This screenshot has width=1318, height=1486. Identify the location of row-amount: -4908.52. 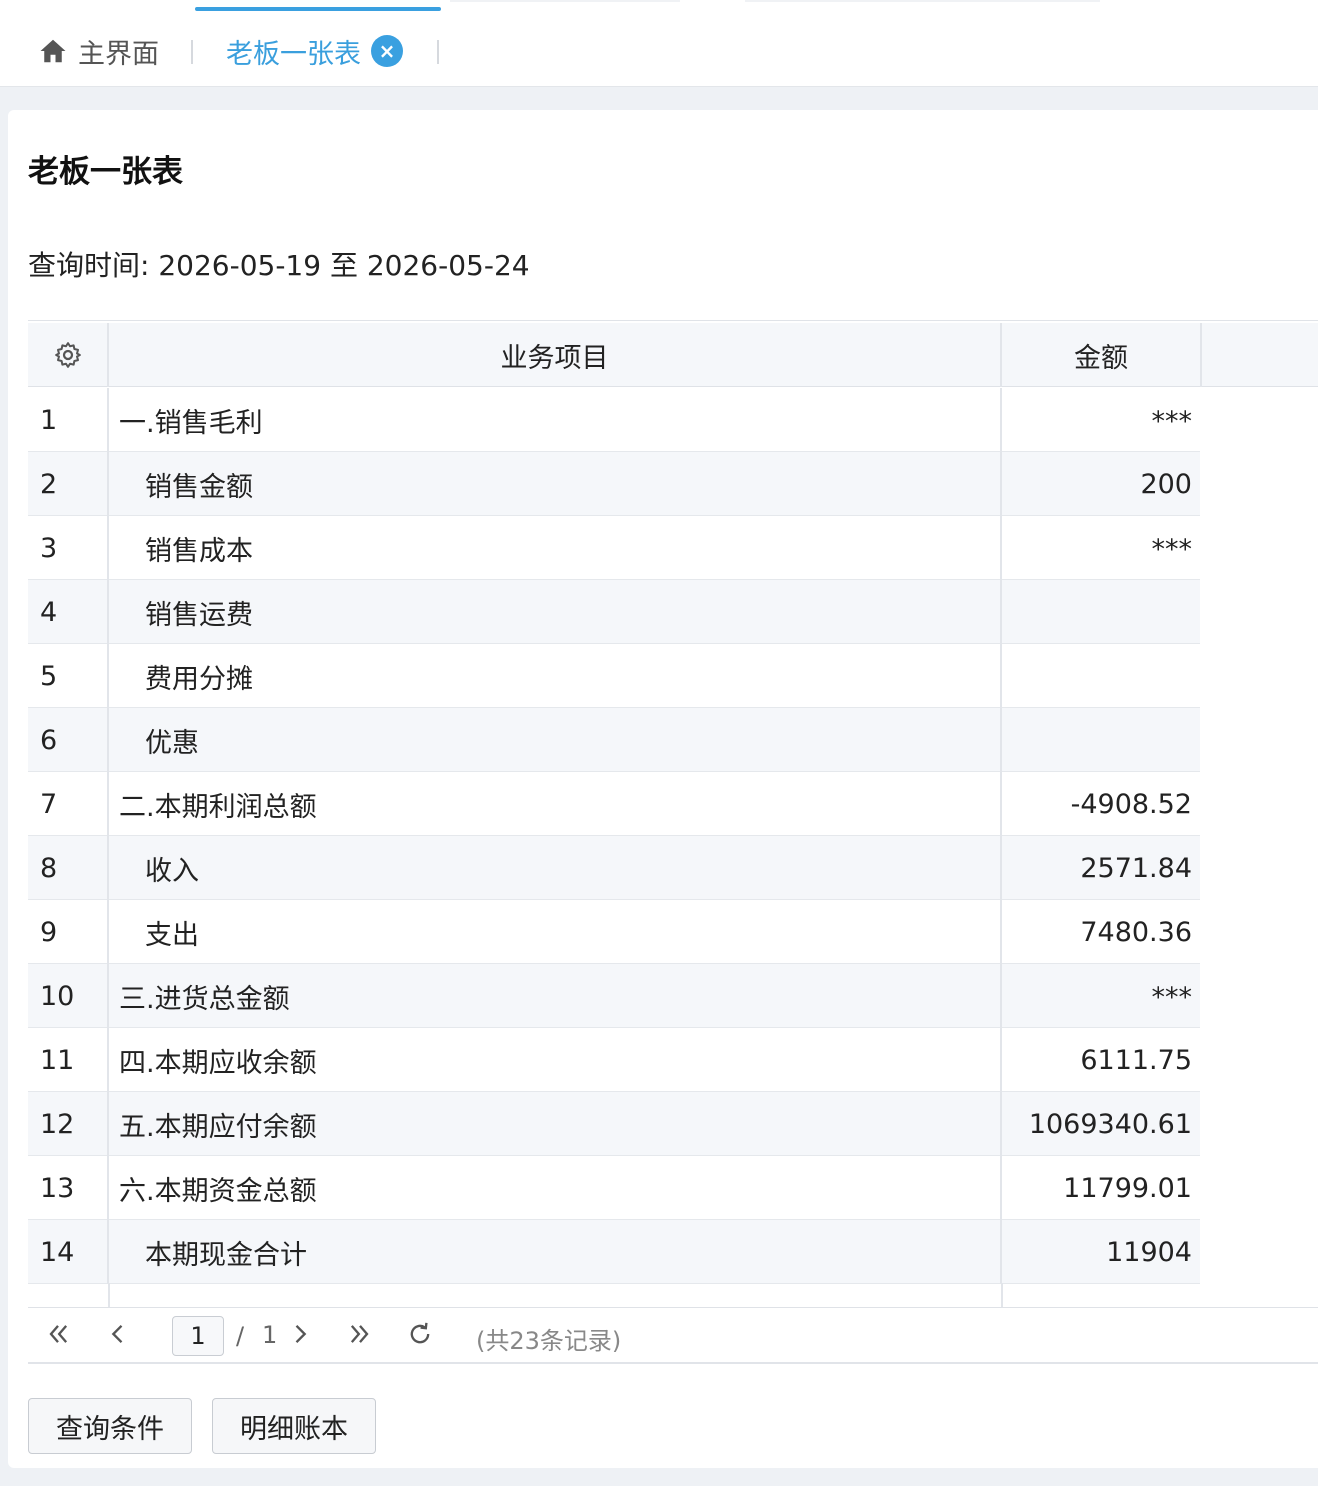
(1131, 804).